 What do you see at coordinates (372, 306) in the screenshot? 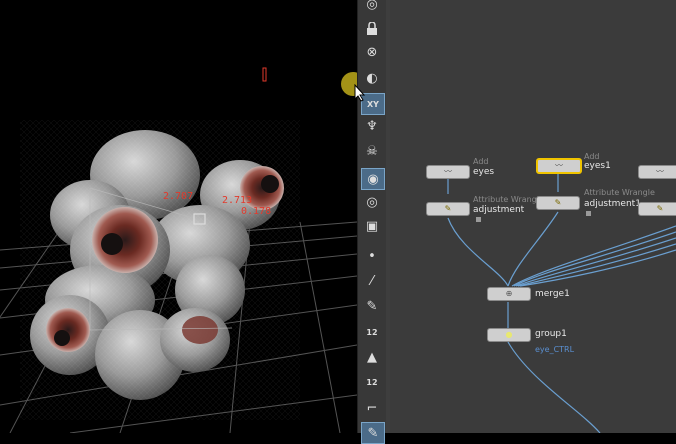
I see `pen-icon: ✎` at bounding box center [372, 306].